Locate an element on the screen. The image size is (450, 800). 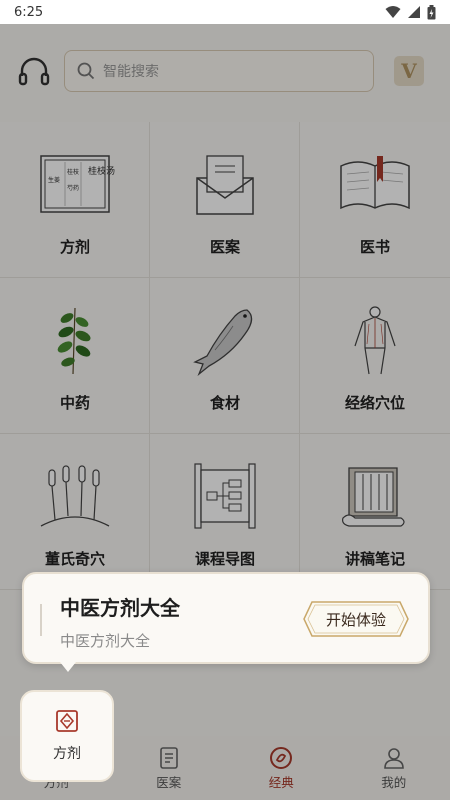
start-experience-button: 开始体验 is located at coordinates (356, 619).